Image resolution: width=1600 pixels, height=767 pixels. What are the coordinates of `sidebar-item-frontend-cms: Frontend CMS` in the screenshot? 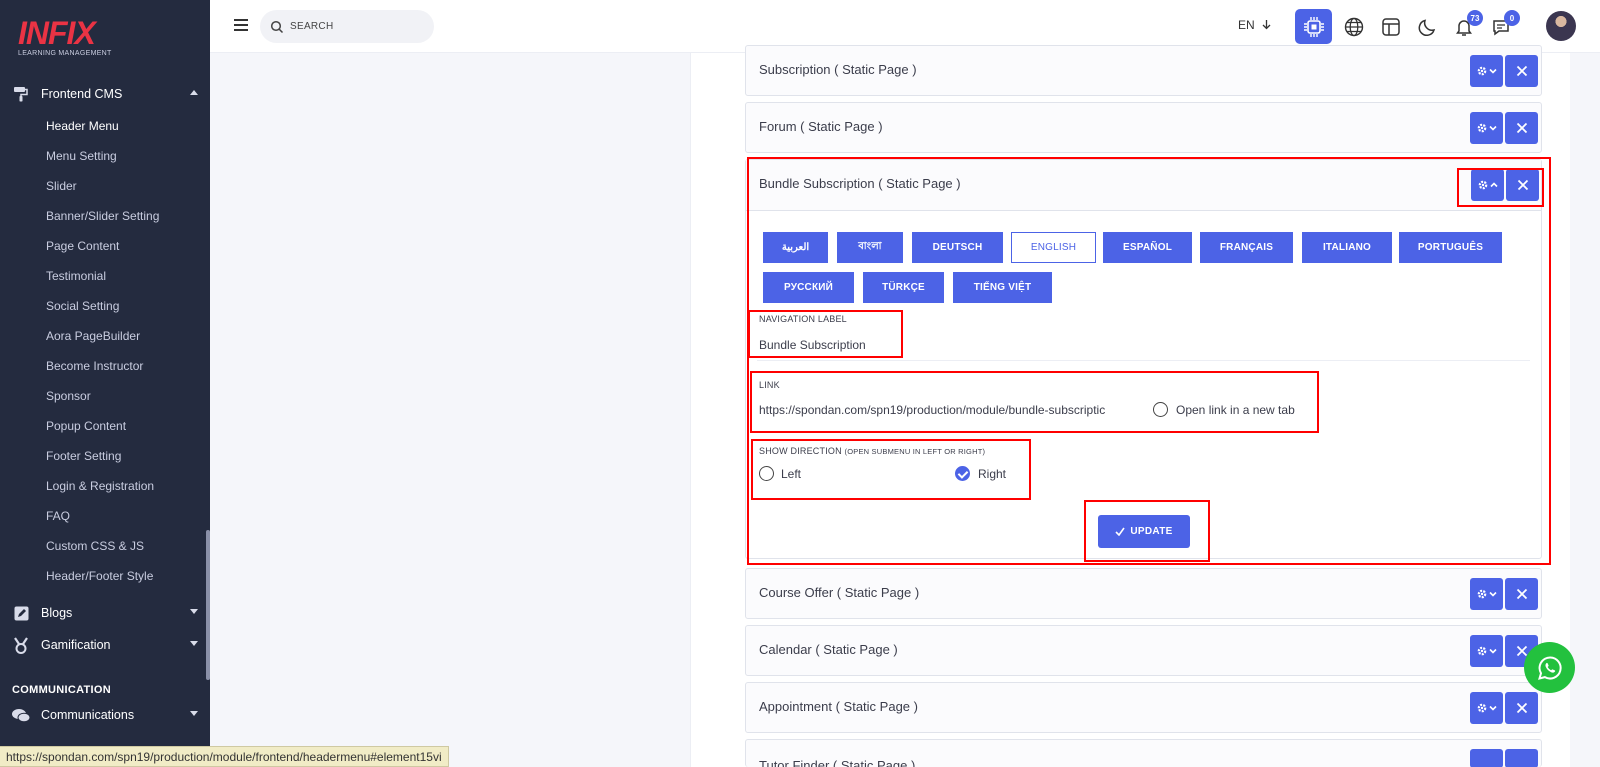 It's located at (105, 94).